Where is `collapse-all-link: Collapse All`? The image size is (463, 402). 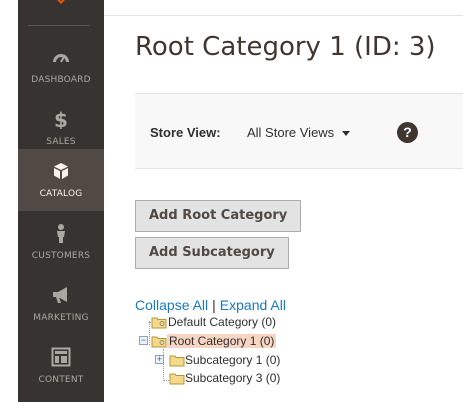
collapse-all-link: Collapse All is located at coordinates (171, 305).